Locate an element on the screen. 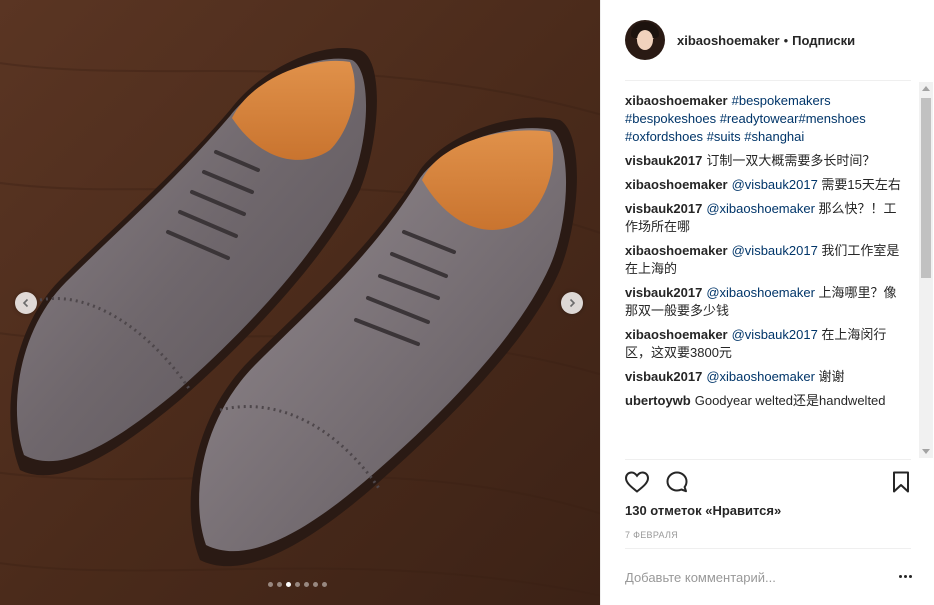 Image resolution: width=934 pixels, height=605 pixels. carousel-indicator is located at coordinates (297, 584).